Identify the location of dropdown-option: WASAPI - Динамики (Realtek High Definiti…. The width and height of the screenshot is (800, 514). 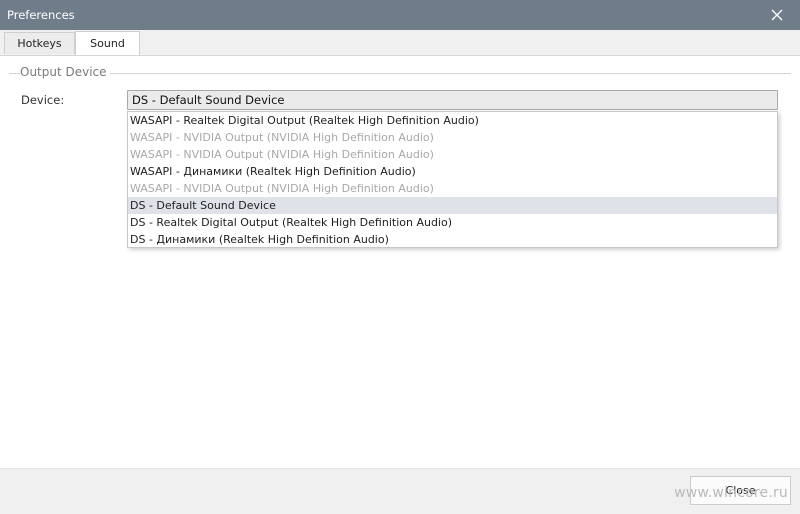
(452, 171).